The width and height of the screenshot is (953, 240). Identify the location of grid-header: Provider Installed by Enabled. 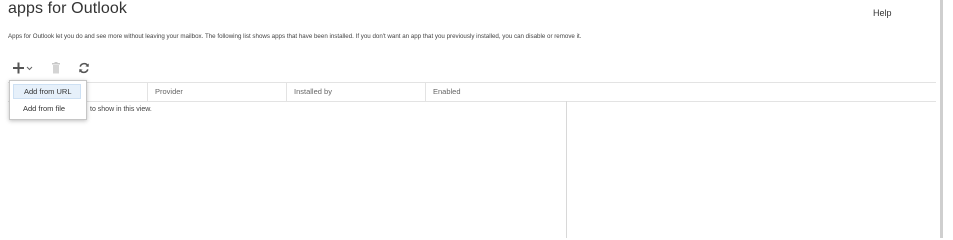
(472, 92).